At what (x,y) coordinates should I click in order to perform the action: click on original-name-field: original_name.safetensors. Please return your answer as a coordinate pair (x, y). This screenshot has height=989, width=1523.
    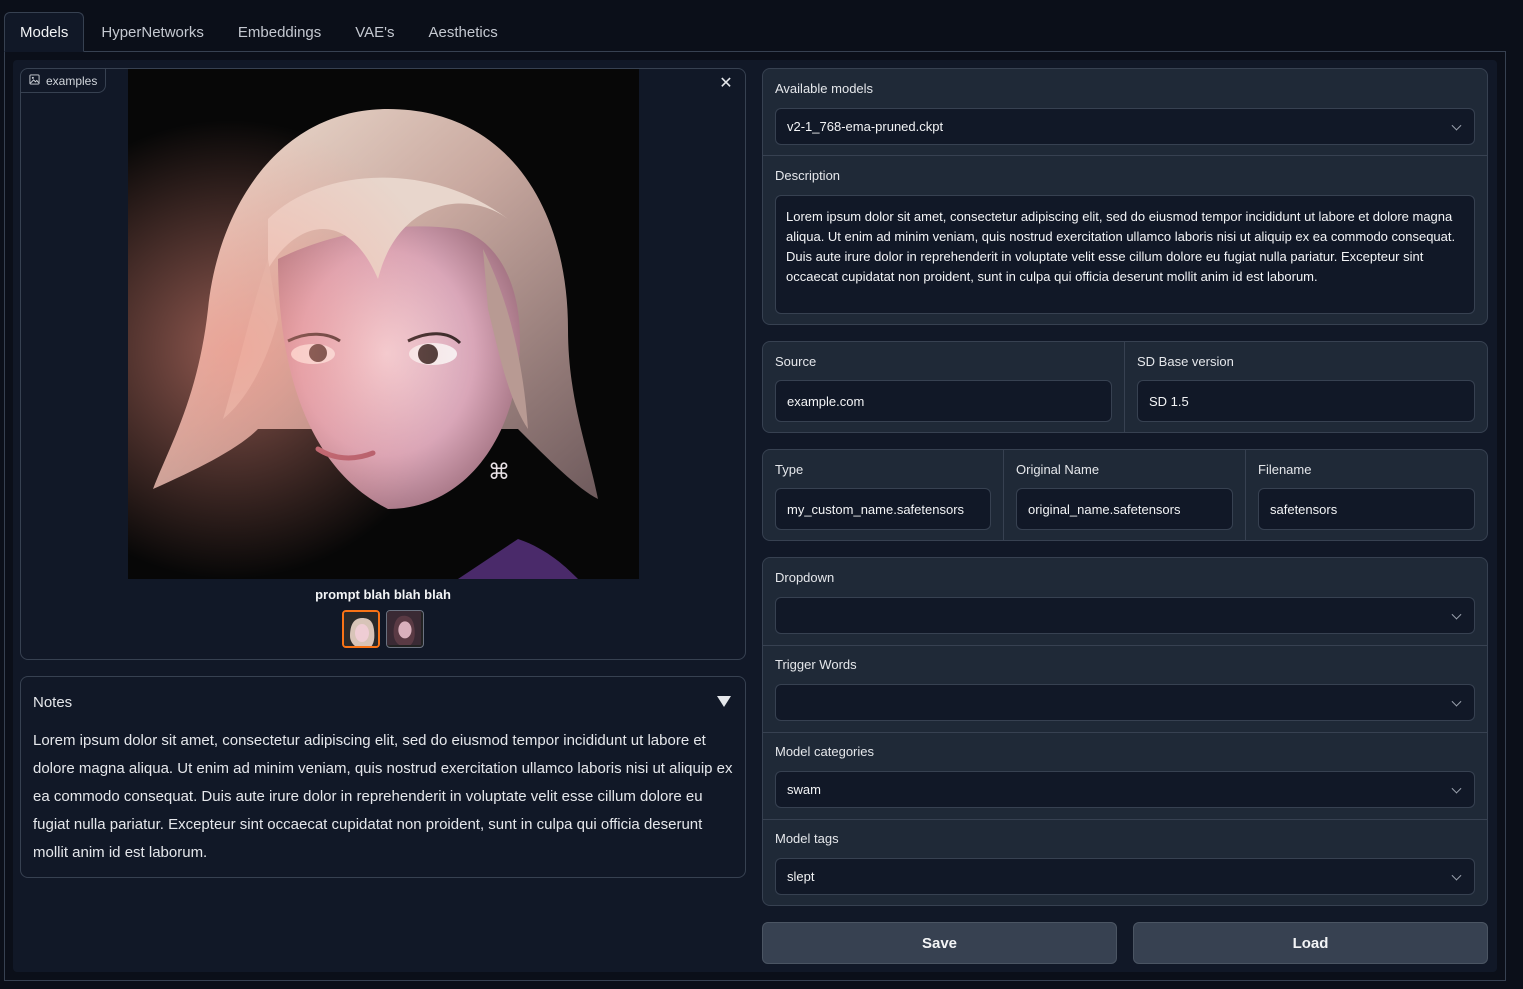
    Looking at the image, I should click on (1124, 509).